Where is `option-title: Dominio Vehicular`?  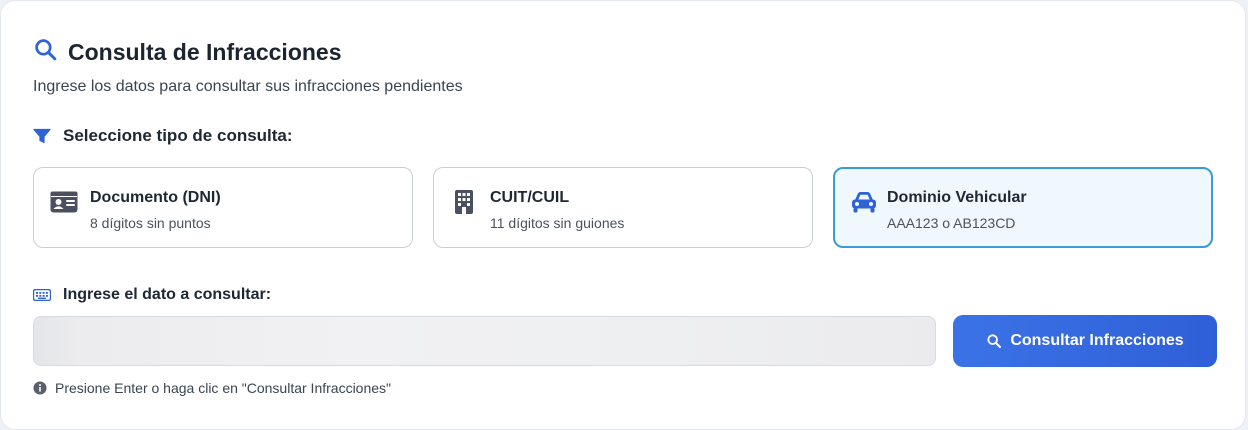 option-title: Dominio Vehicular is located at coordinates (957, 197).